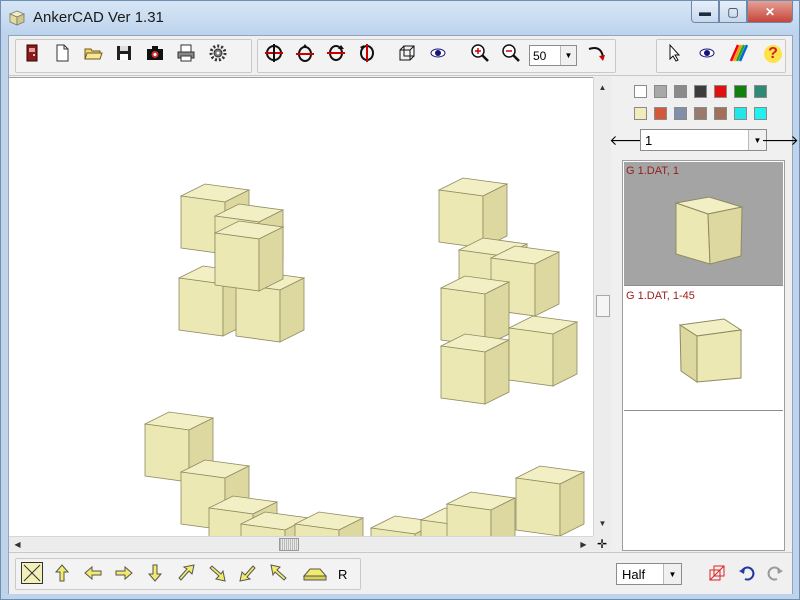 This screenshot has height=600, width=800. Describe the element at coordinates (367, 53) in the screenshot. I see `rotate-down-icon` at that location.